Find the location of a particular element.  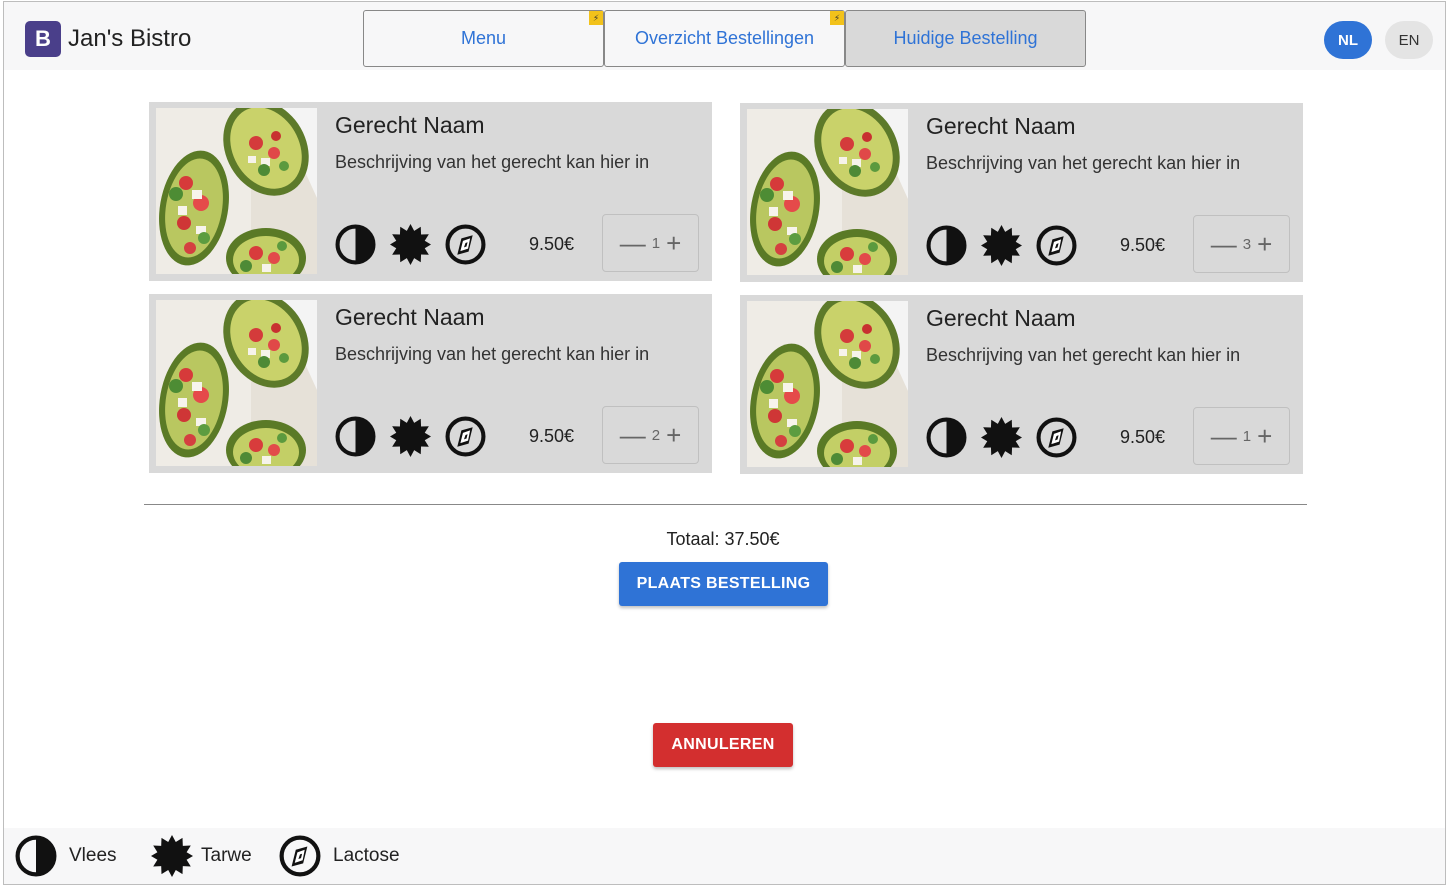

quantity-value: 3 is located at coordinates (1247, 244).